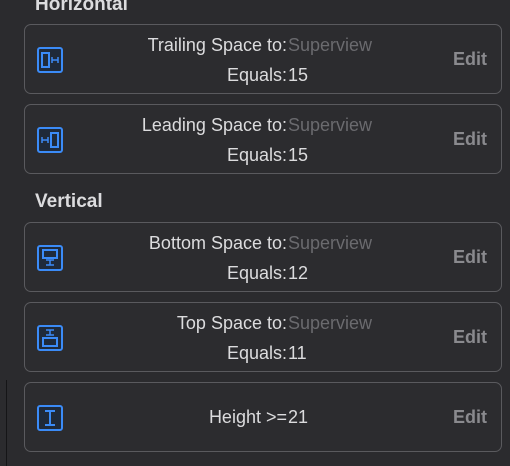 The image size is (510, 466). What do you see at coordinates (298, 273) in the screenshot?
I see `constraint-value: 12` at bounding box center [298, 273].